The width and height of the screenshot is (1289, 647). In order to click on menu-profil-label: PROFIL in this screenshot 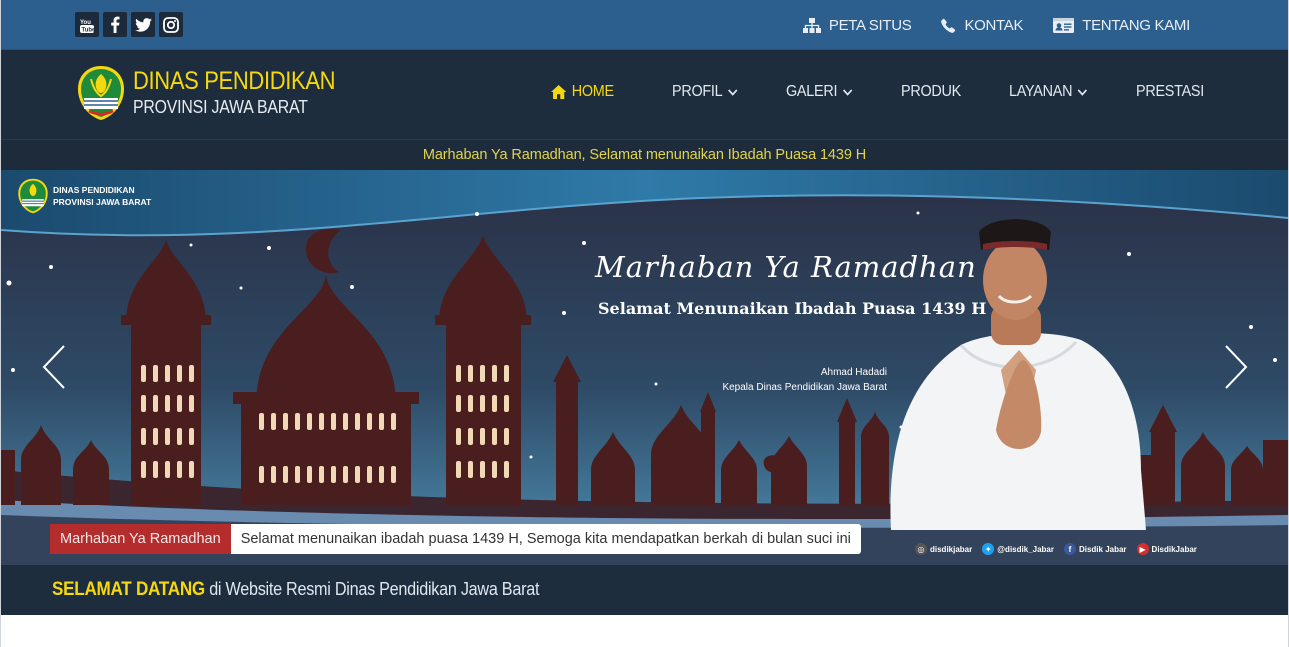, I will do `click(697, 91)`.